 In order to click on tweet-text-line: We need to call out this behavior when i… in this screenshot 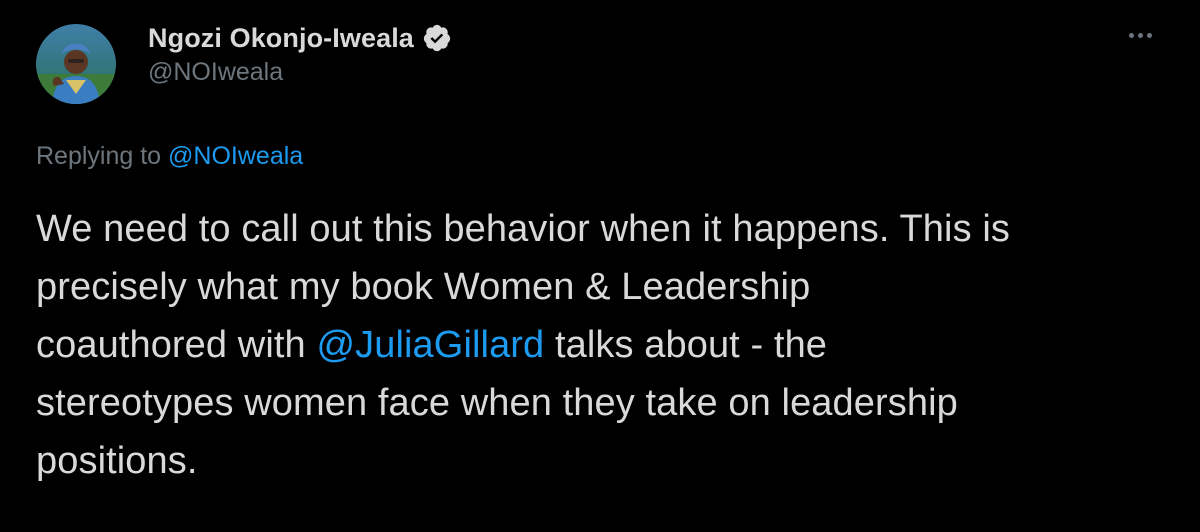, I will do `click(523, 229)`.